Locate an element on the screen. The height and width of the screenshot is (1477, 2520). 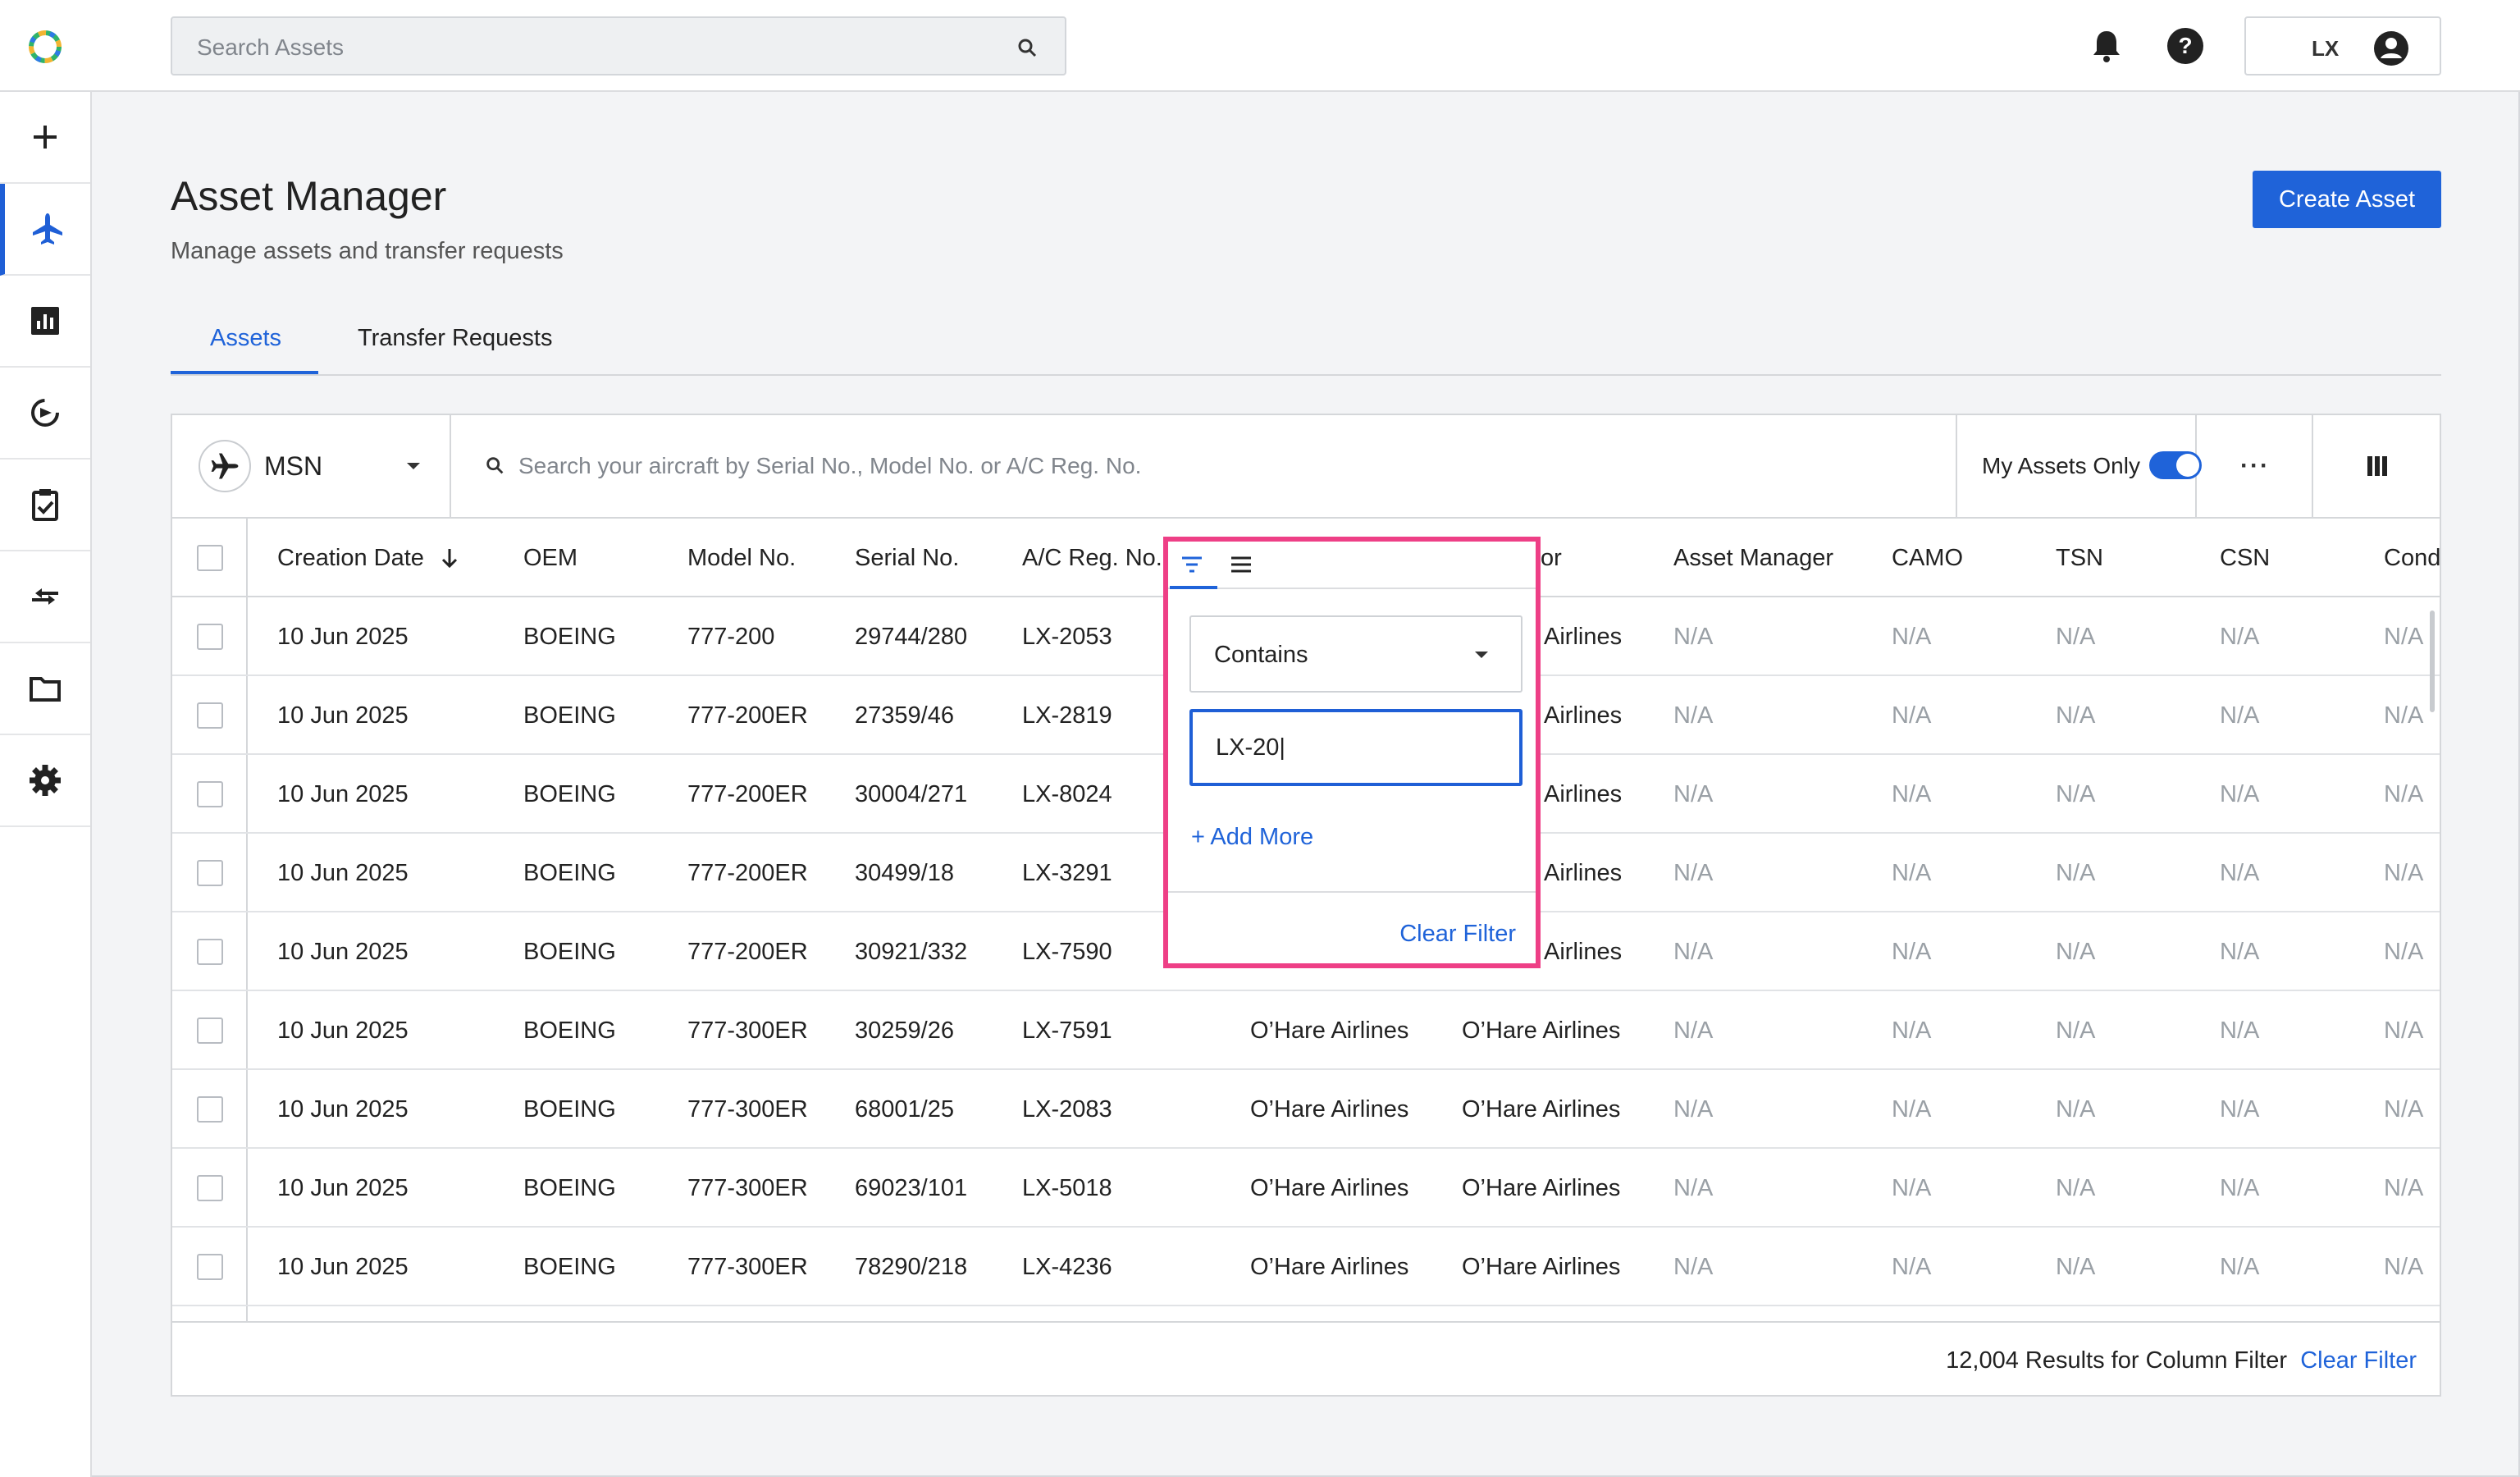
cell-reg: LX-3291 is located at coordinates (1067, 873).